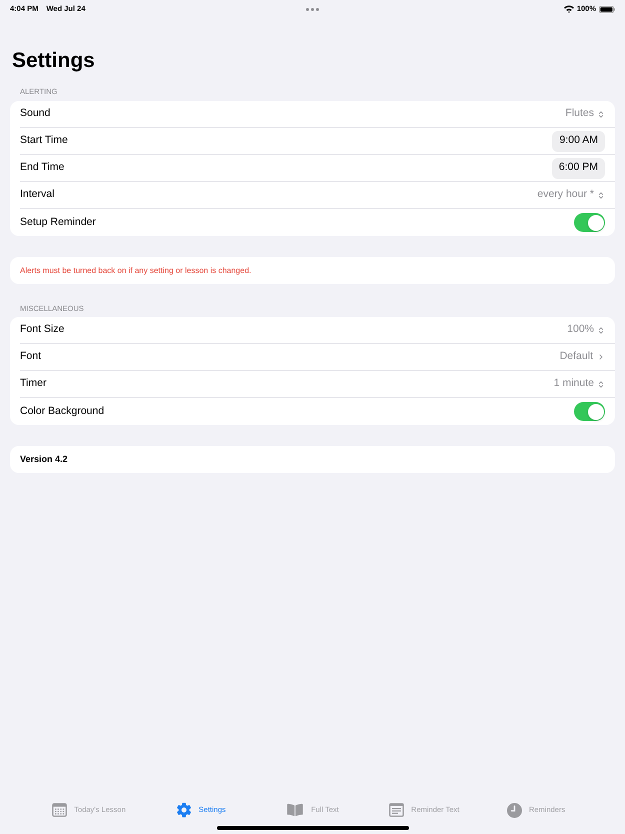 This screenshot has height=834, width=625. What do you see at coordinates (44, 459) in the screenshot?
I see `version-text: Version 4.2` at bounding box center [44, 459].